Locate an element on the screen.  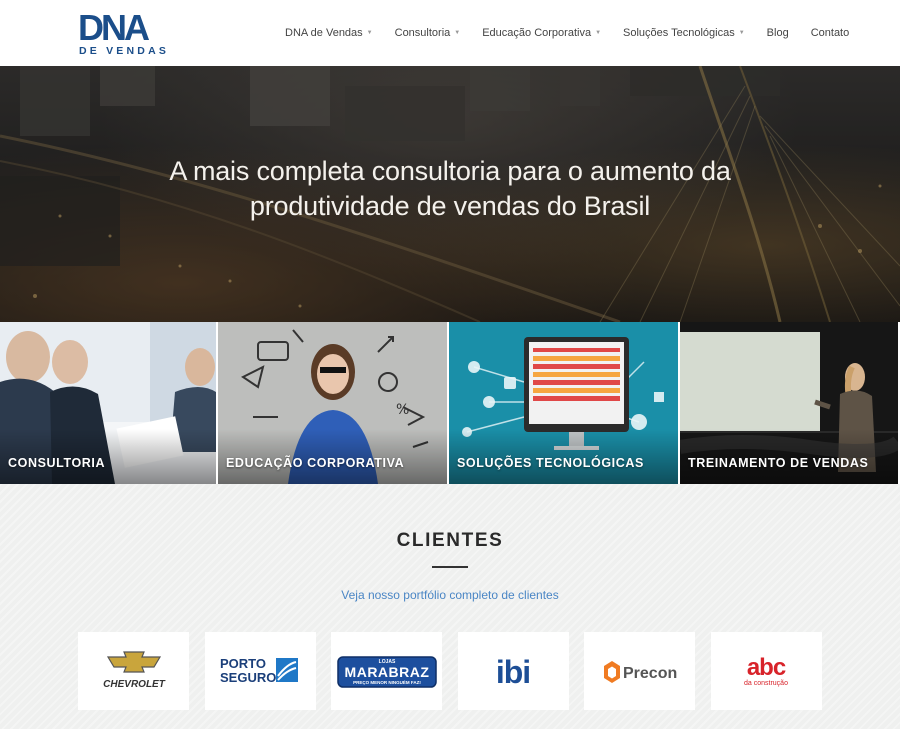
nav-item-solucoes-tecnologicas: Soluções Tecnológicas ▼ is located at coordinates (684, 33).